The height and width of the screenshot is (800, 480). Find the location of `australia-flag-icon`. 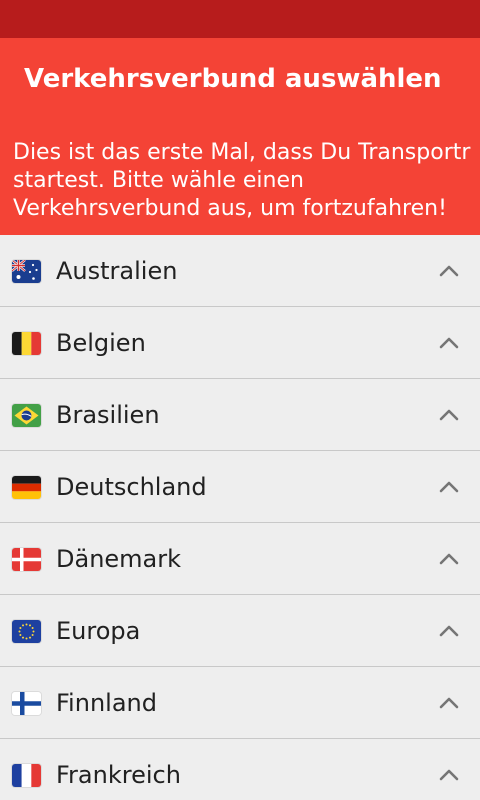

australia-flag-icon is located at coordinates (26, 271).